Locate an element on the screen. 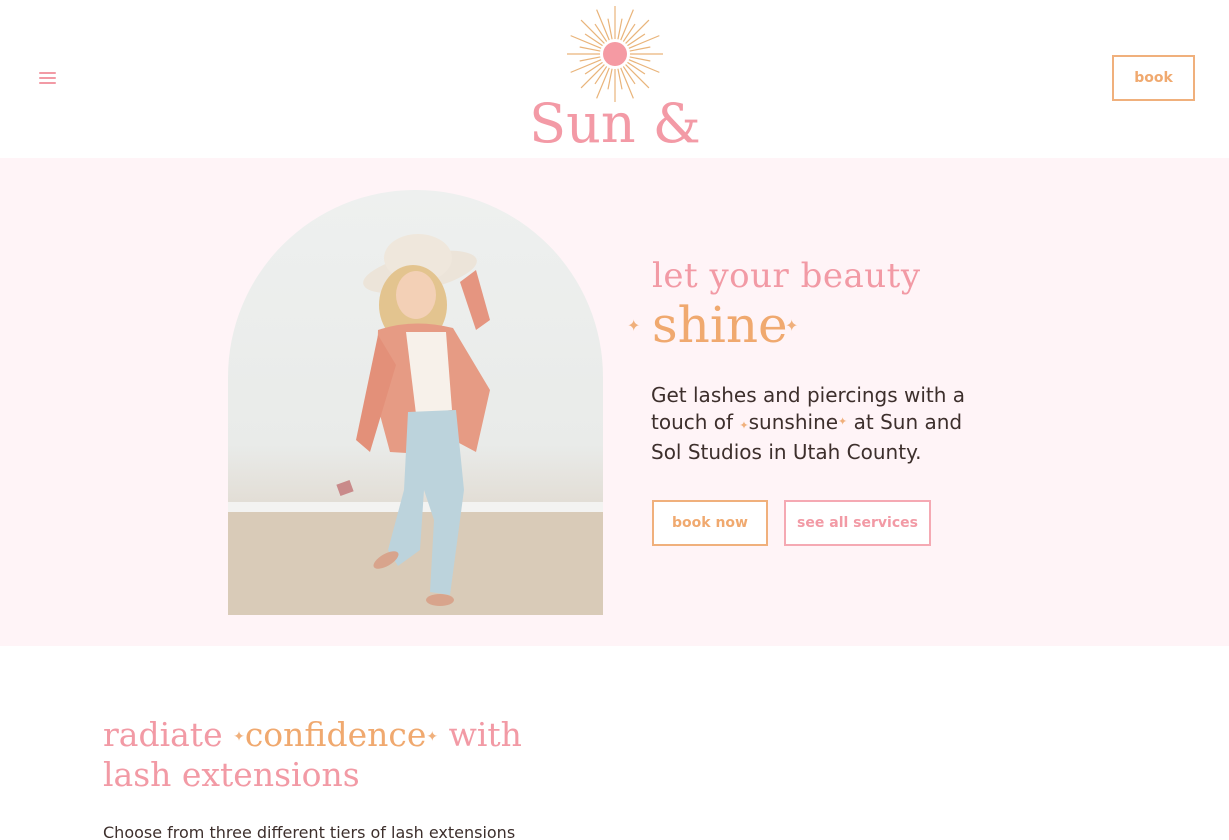 This screenshot has height=840, width=1229. logo: Sun & Sol is located at coordinates (615, 109).